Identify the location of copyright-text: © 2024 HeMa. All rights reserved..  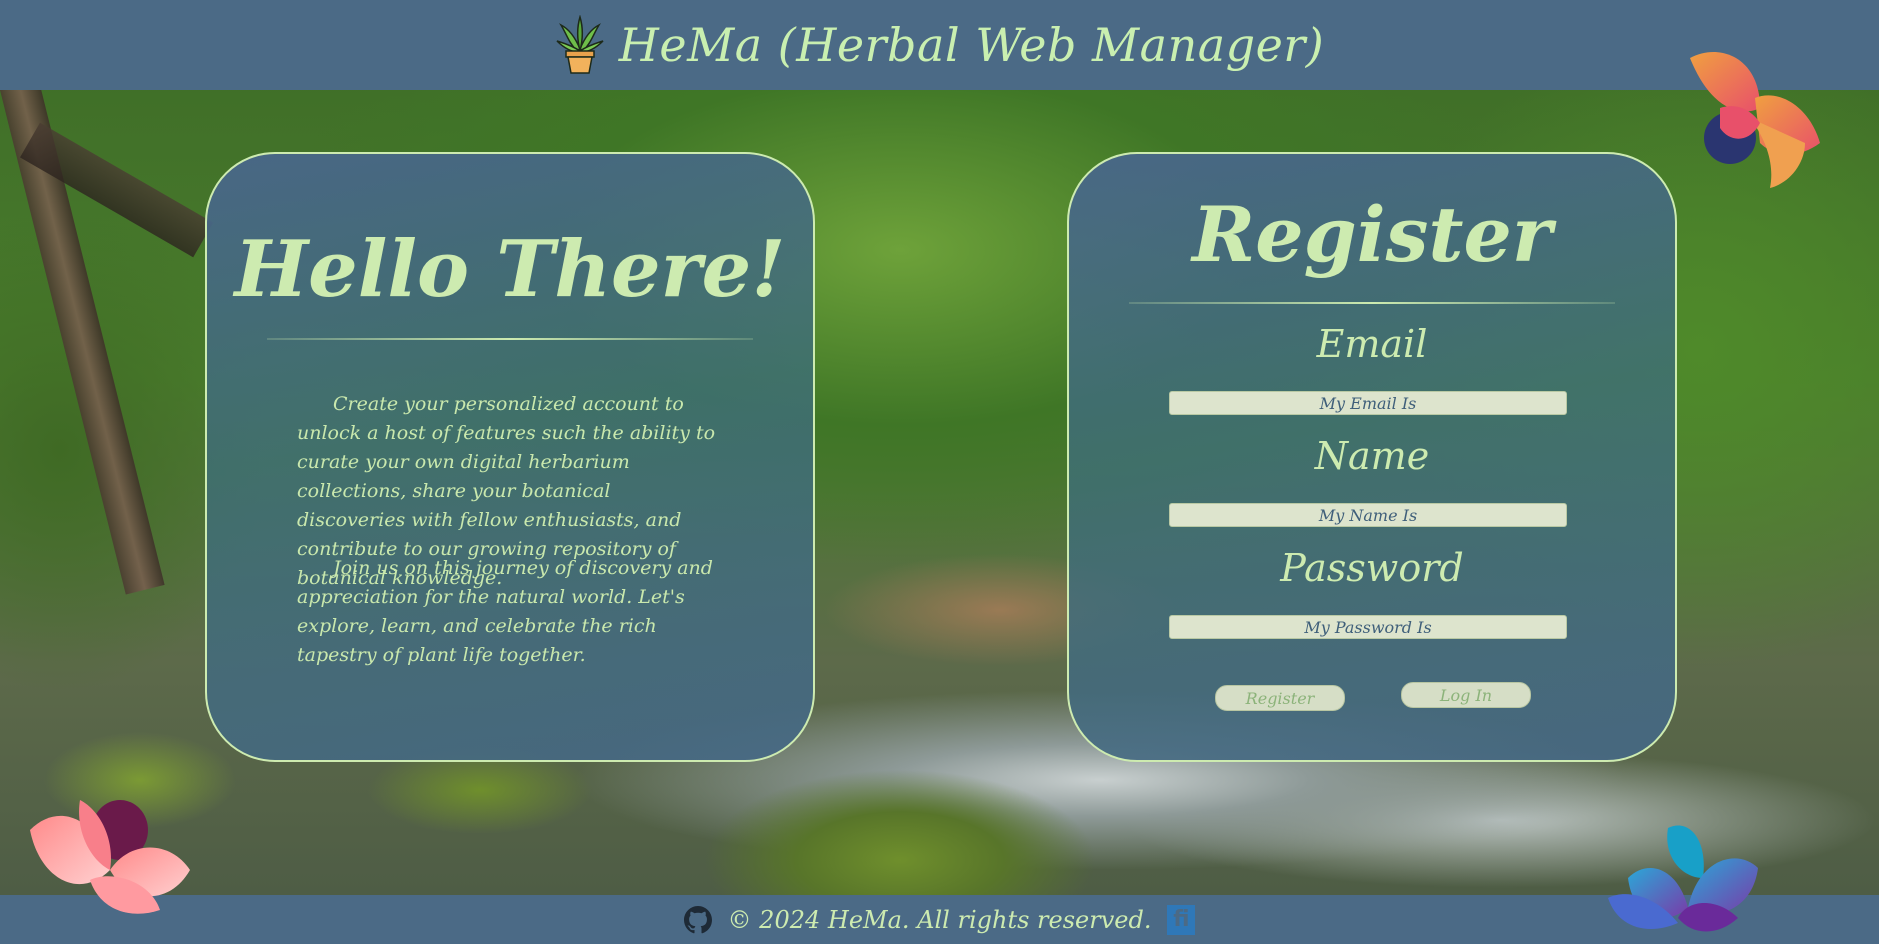
(939, 919).